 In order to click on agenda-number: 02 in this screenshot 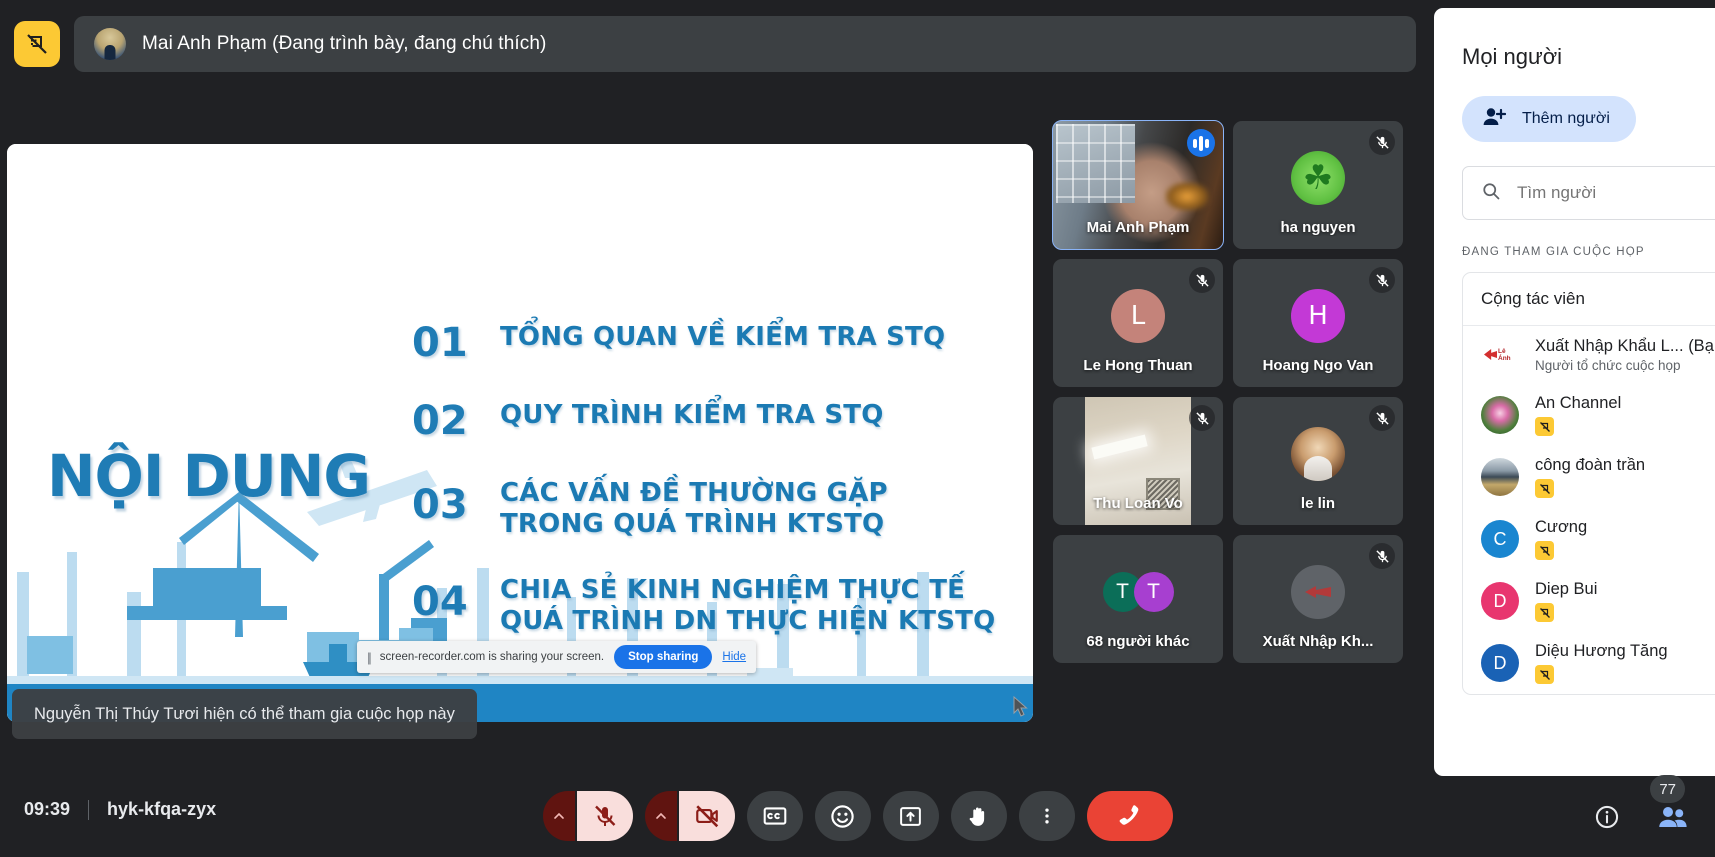, I will do `click(440, 421)`.